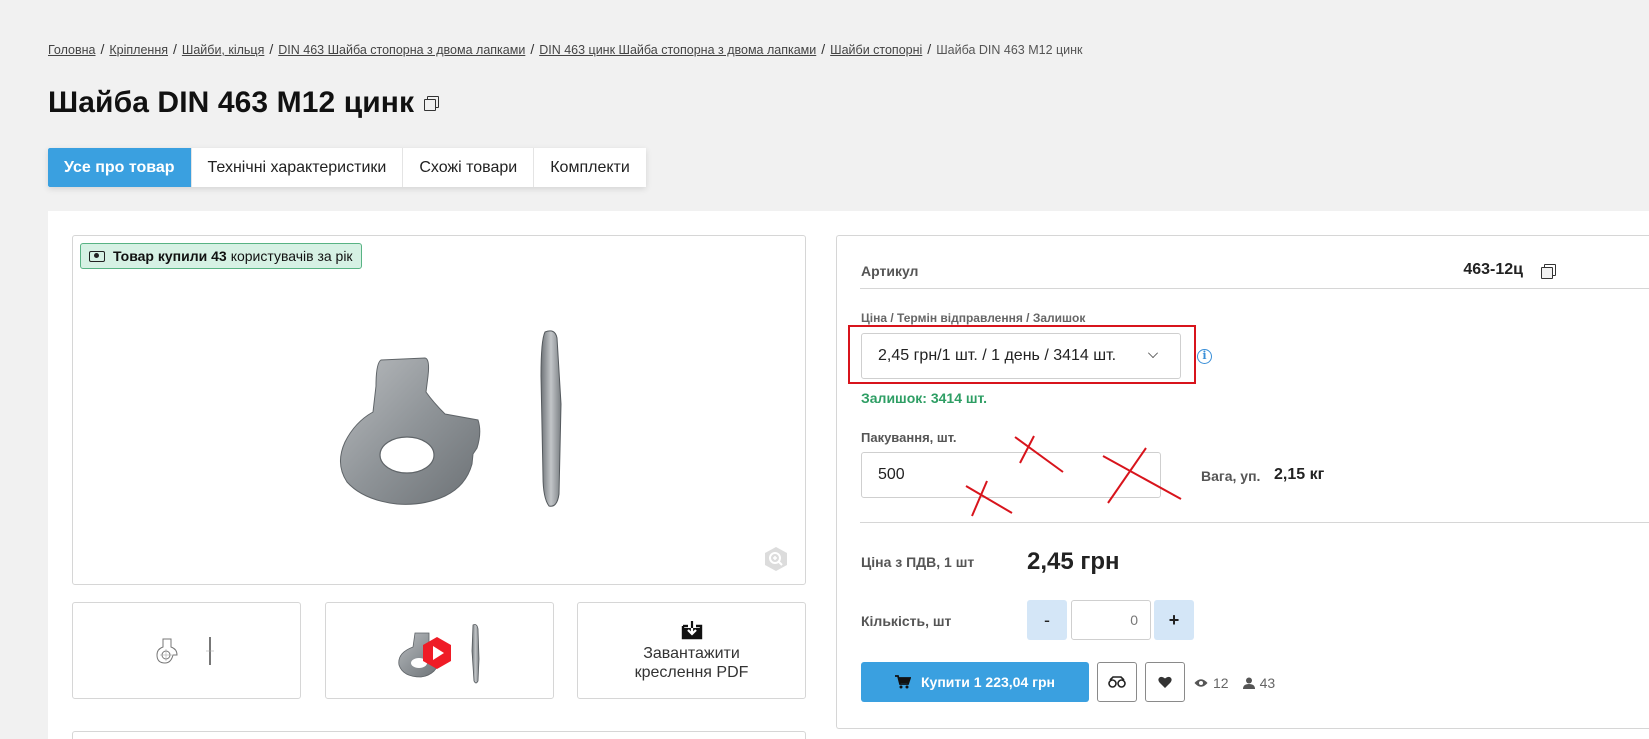 This screenshot has height=739, width=1649. What do you see at coordinates (691, 629) in the screenshot?
I see `download-icon` at bounding box center [691, 629].